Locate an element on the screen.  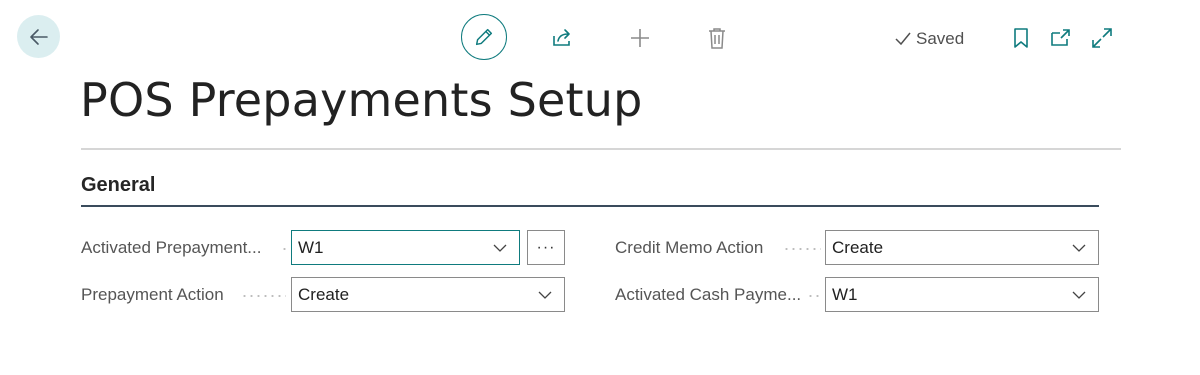
title-divider is located at coordinates (601, 149).